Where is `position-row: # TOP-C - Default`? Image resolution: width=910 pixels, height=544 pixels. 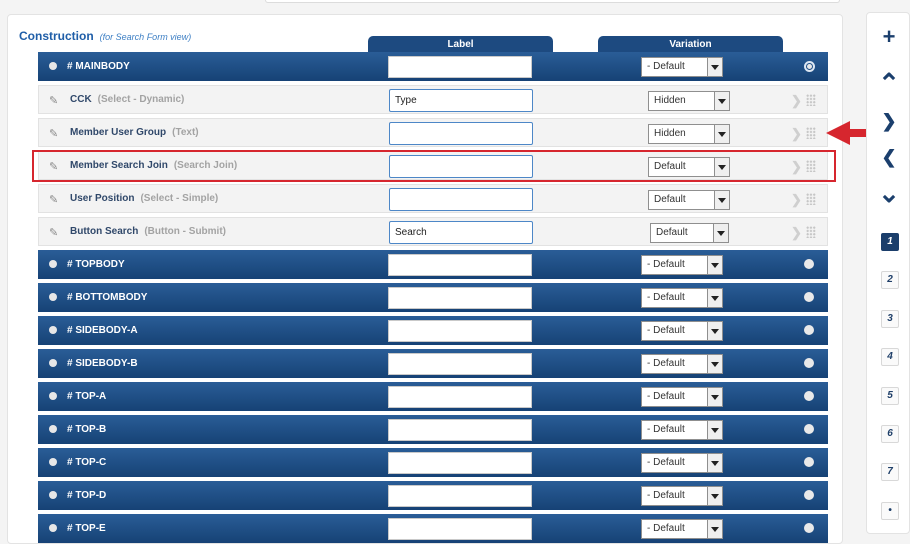 position-row: # TOP-C - Default is located at coordinates (433, 462).